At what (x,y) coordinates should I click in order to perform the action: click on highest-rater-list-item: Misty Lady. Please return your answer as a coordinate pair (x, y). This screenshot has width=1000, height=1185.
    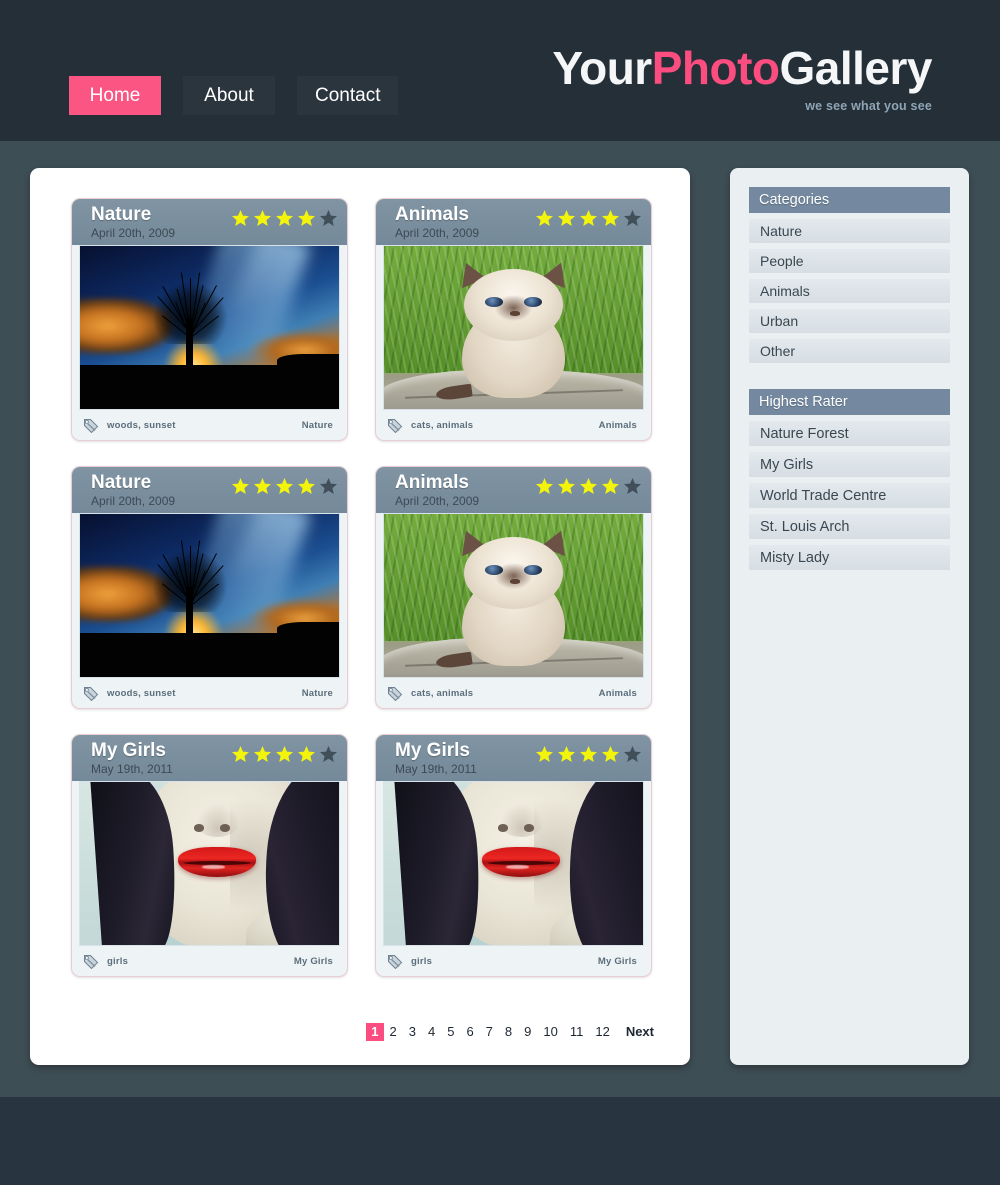
    Looking at the image, I should click on (849, 557).